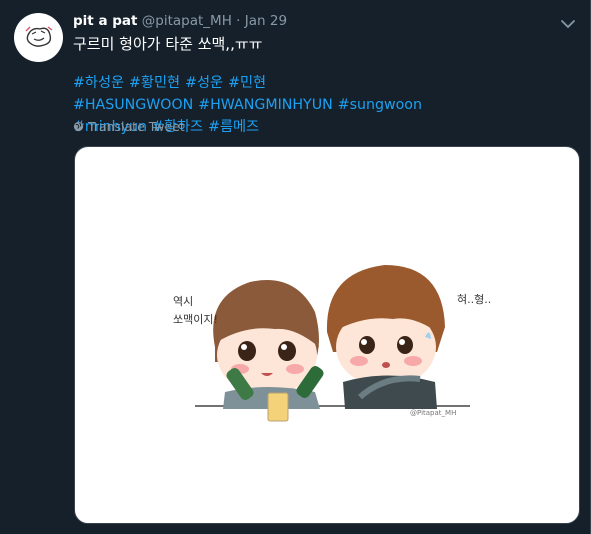  What do you see at coordinates (136, 126) in the screenshot?
I see `translate-label: Translate Tweet` at bounding box center [136, 126].